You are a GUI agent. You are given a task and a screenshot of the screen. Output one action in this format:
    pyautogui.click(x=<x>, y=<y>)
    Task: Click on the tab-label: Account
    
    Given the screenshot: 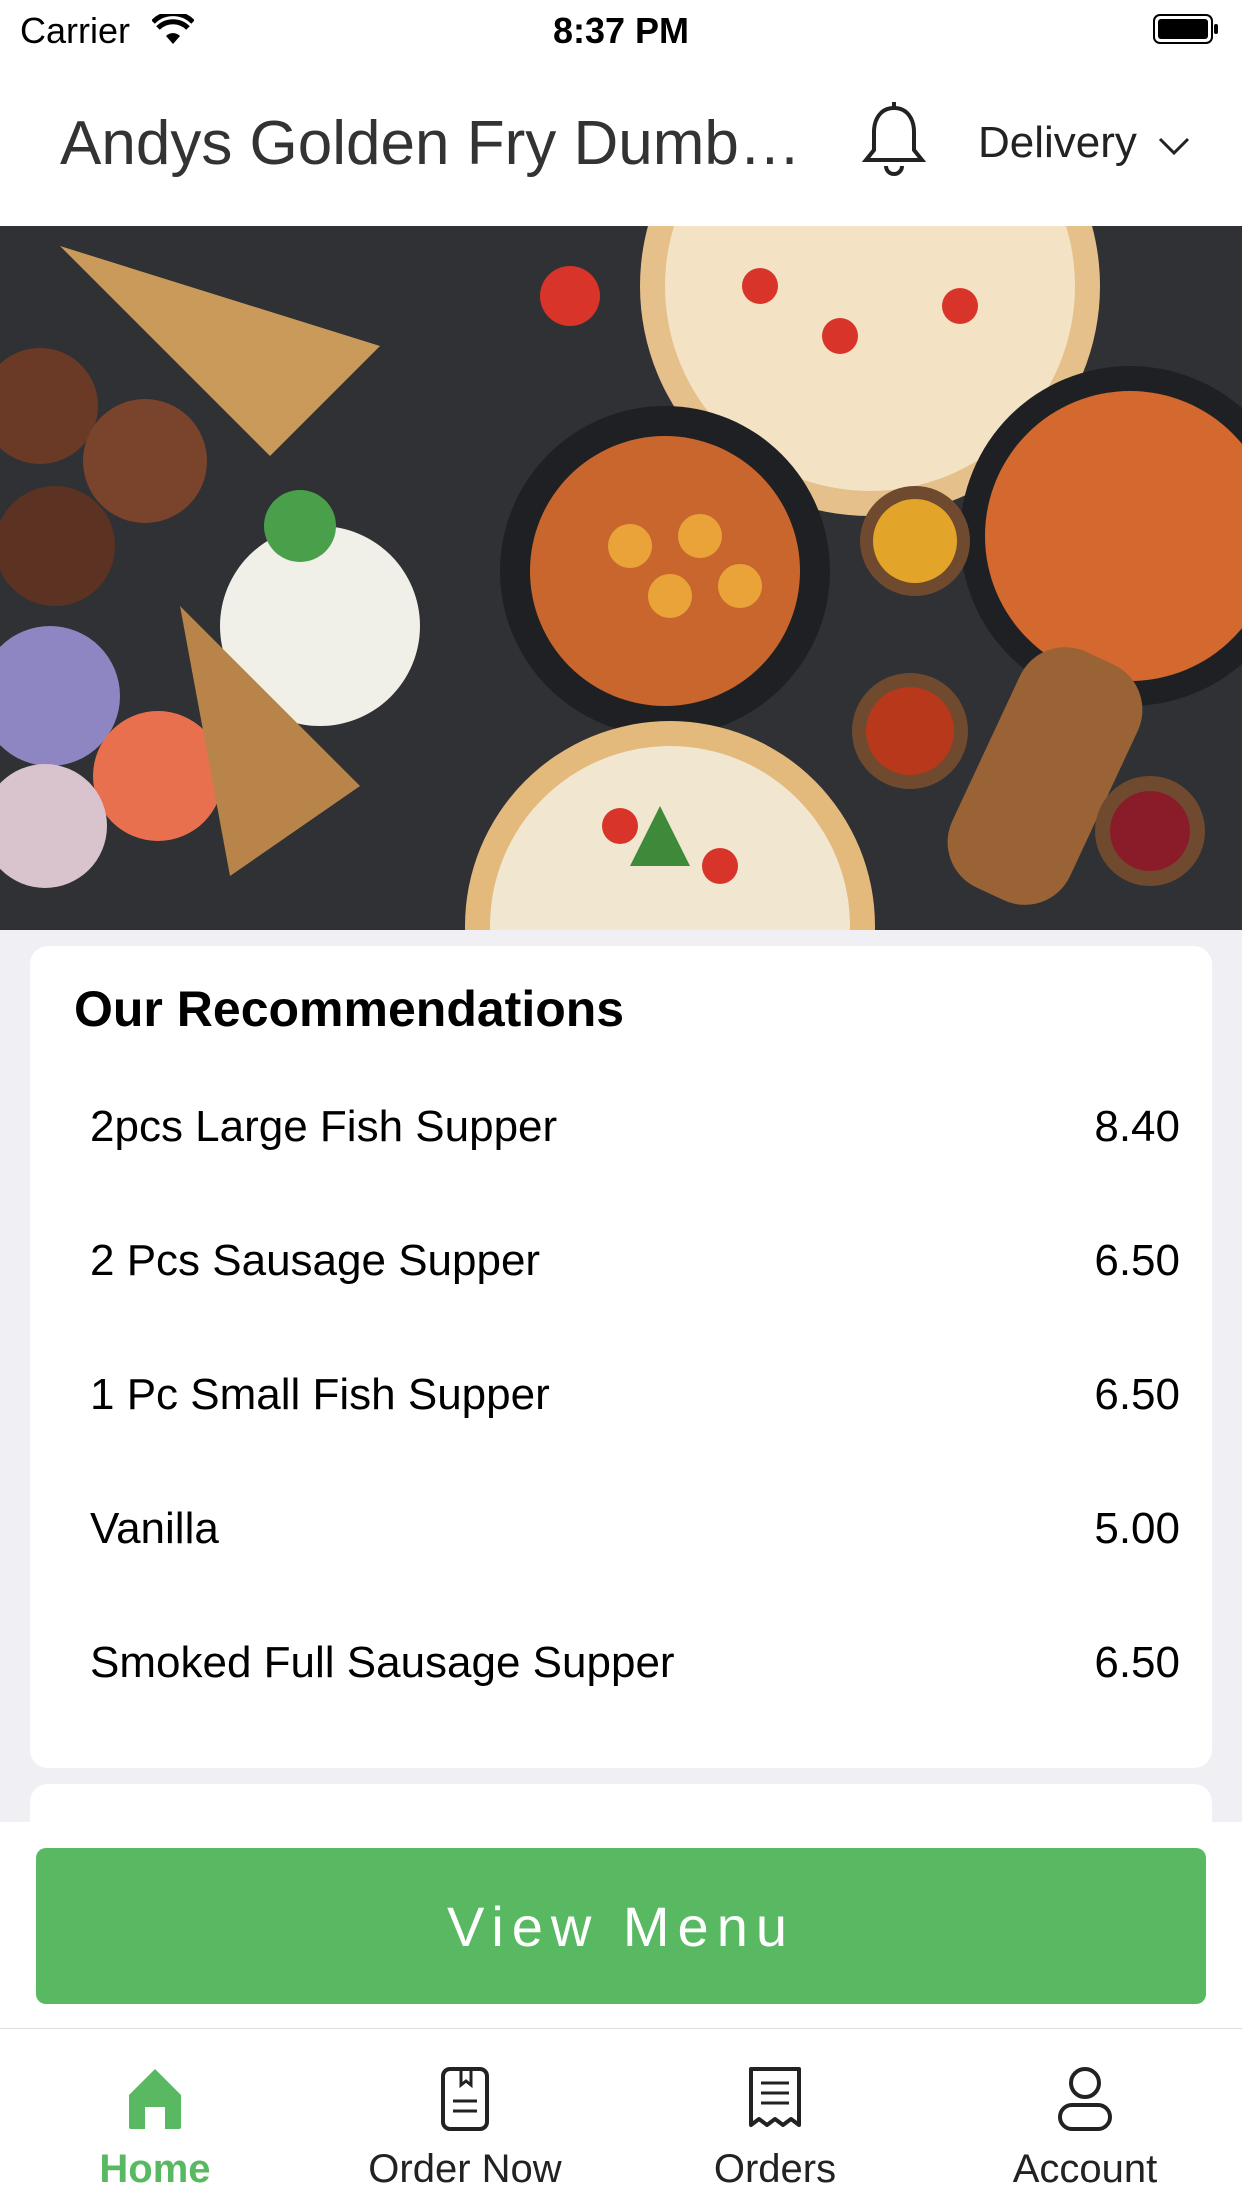 What is the action you would take?
    pyautogui.click(x=1085, y=2169)
    